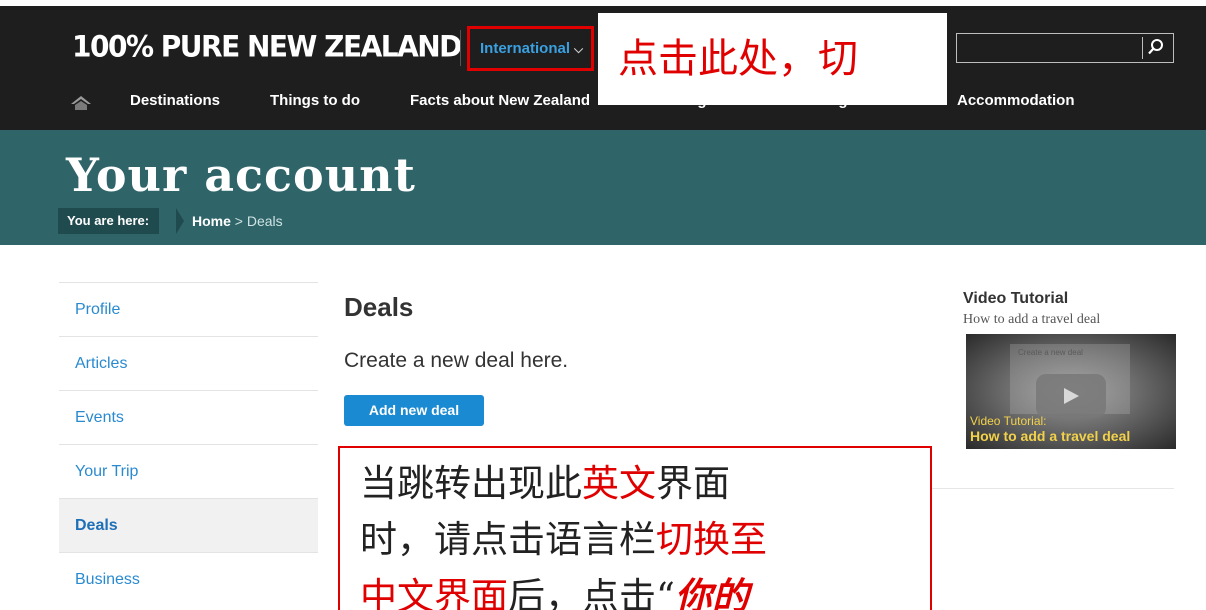  I want to click on annotation-line-3: 中文界面后，点击“你的, so click(630, 589).